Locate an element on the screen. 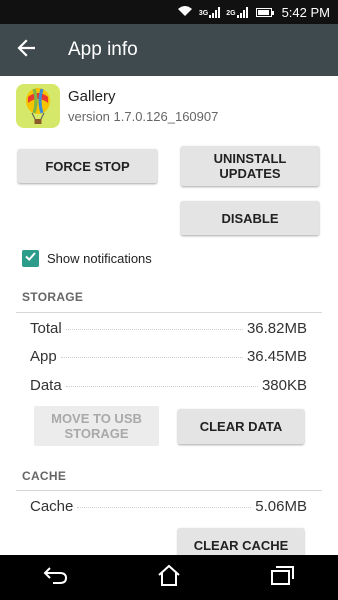 This screenshot has height=600, width=338. navigation-bar is located at coordinates (169, 577).